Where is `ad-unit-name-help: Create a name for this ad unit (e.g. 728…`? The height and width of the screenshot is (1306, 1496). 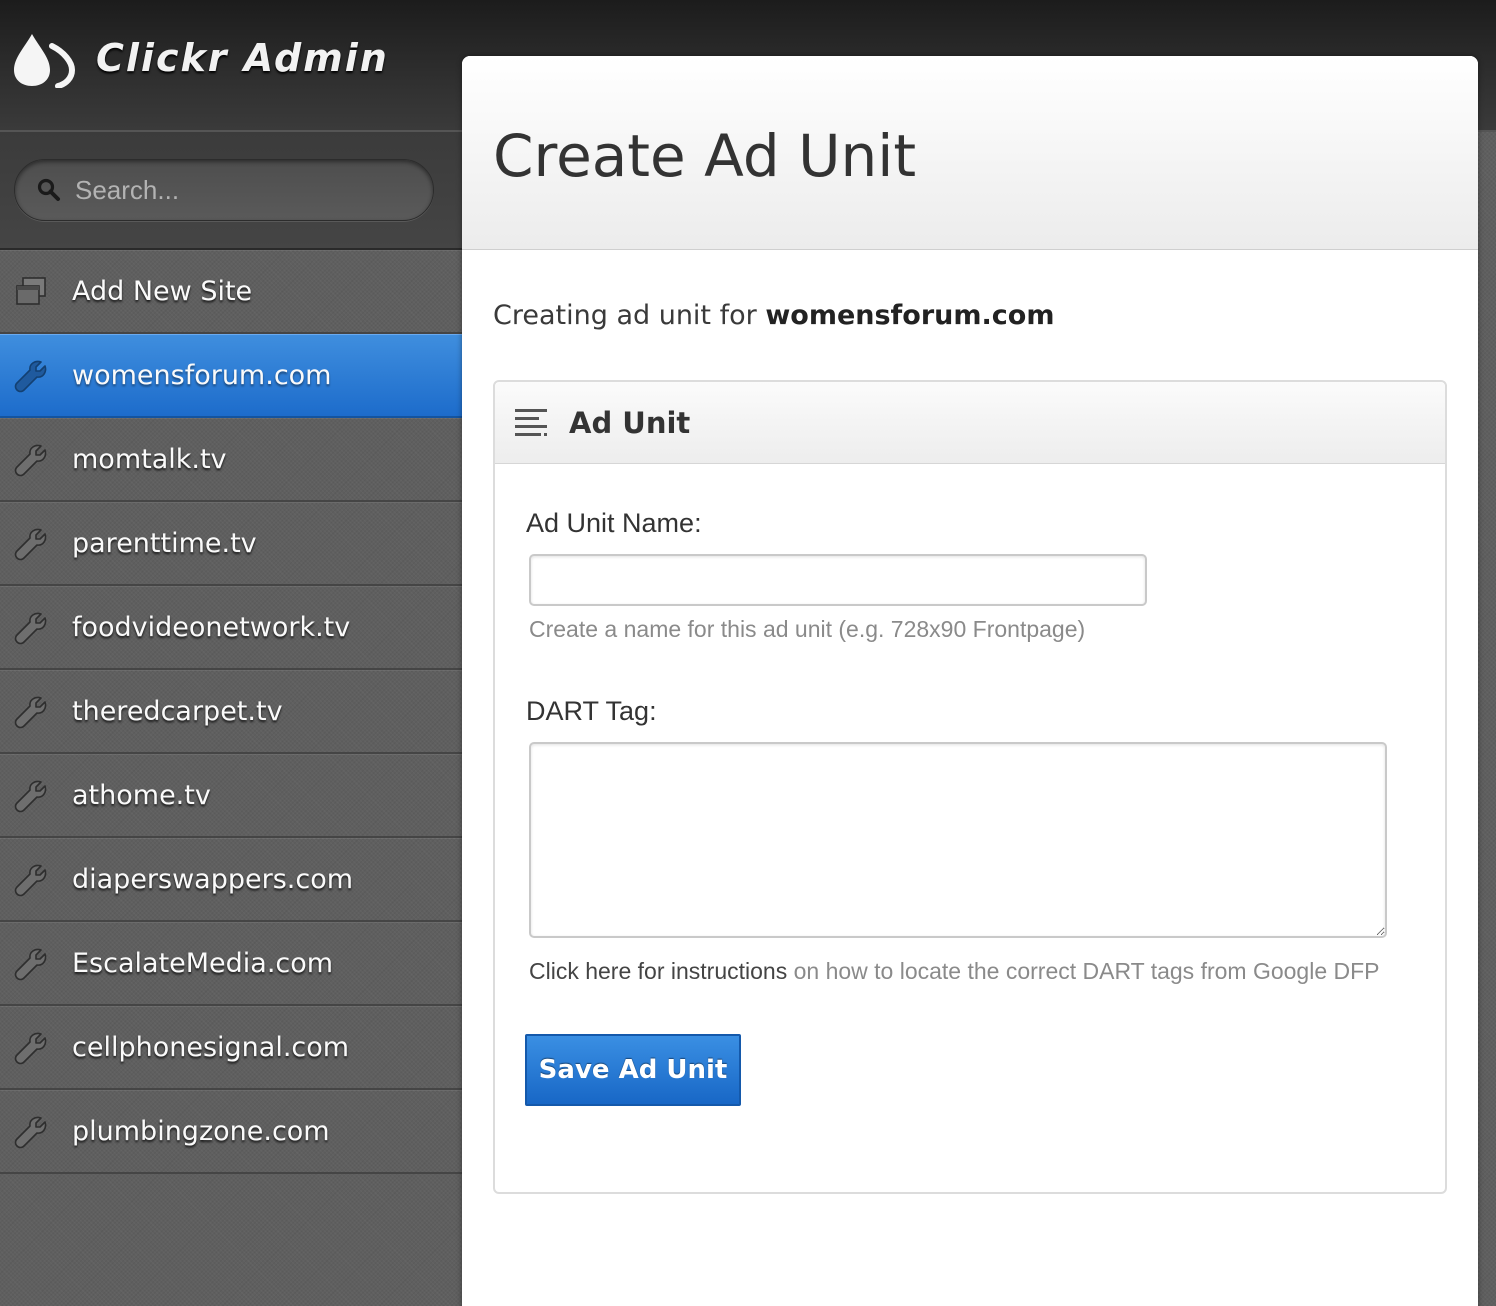 ad-unit-name-help: Create a name for this ad unit (e.g. 728… is located at coordinates (807, 629).